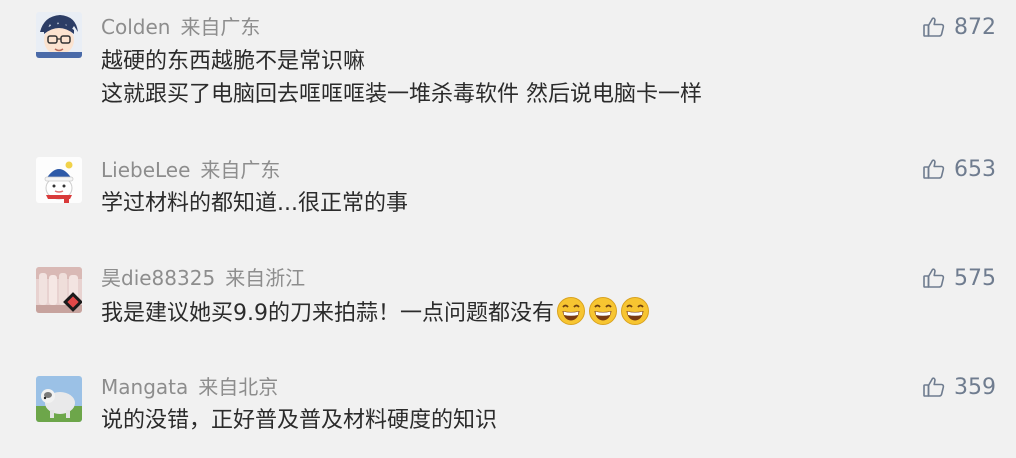  What do you see at coordinates (144, 387) in the screenshot?
I see `username: Mangata` at bounding box center [144, 387].